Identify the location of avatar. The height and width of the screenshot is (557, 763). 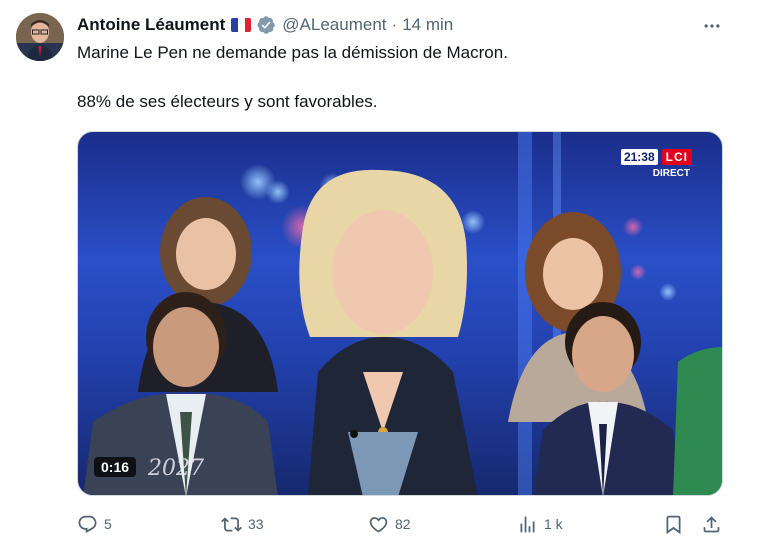
(40, 37).